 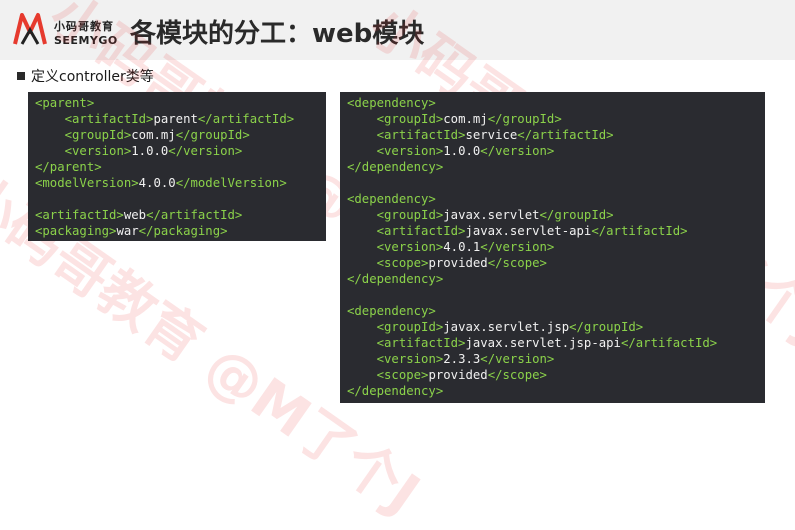 What do you see at coordinates (157, 183) in the screenshot?
I see `xml-value: 4.0.0` at bounding box center [157, 183].